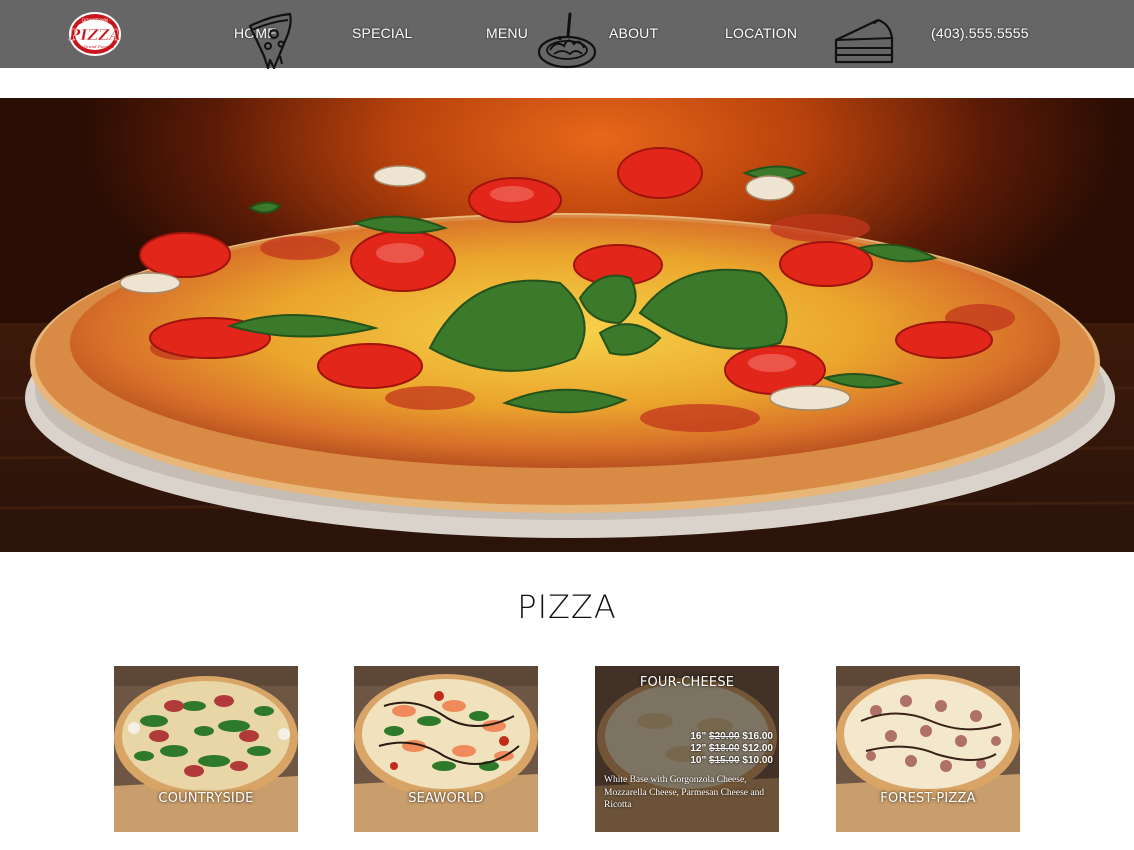  Describe the element at coordinates (567, 607) in the screenshot. I see `section-title-pizza: PIZZA` at that location.